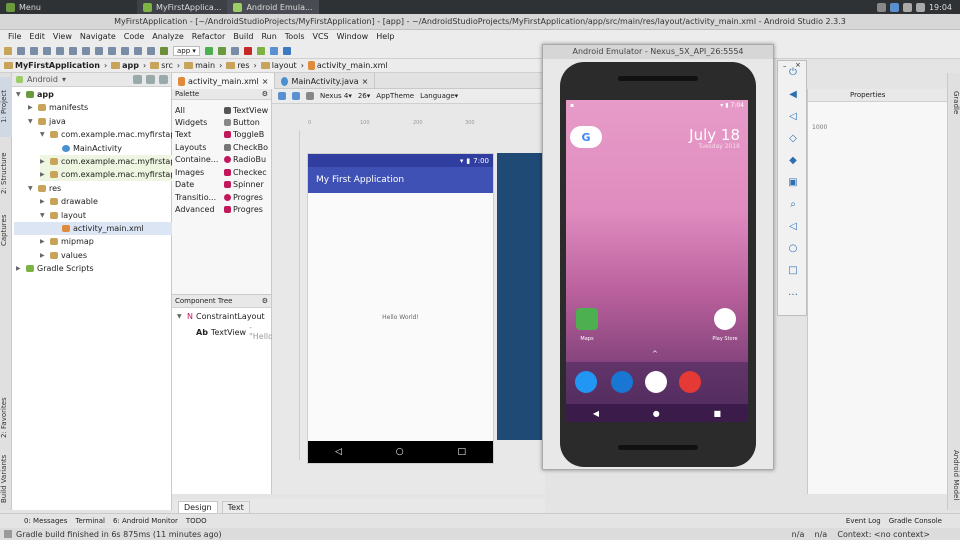 The width and height of the screenshot is (960, 540). What do you see at coordinates (199, 65) in the screenshot?
I see `breadcrumb-main: main` at bounding box center [199, 65].